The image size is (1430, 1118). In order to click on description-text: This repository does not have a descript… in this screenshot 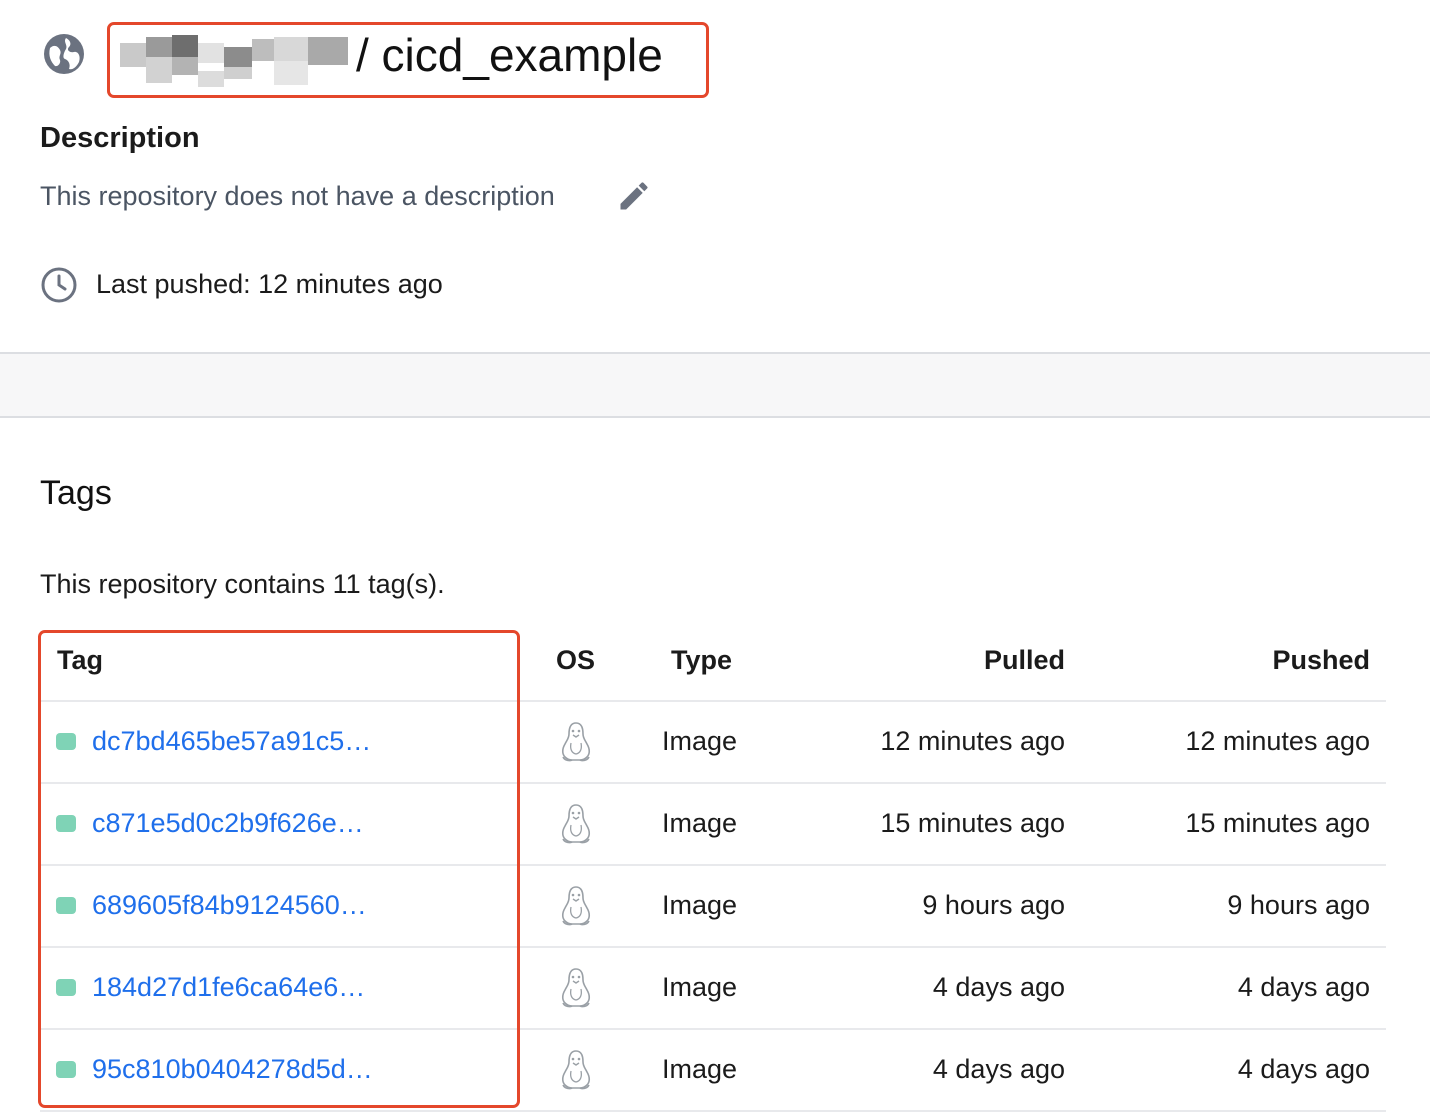, I will do `click(297, 196)`.